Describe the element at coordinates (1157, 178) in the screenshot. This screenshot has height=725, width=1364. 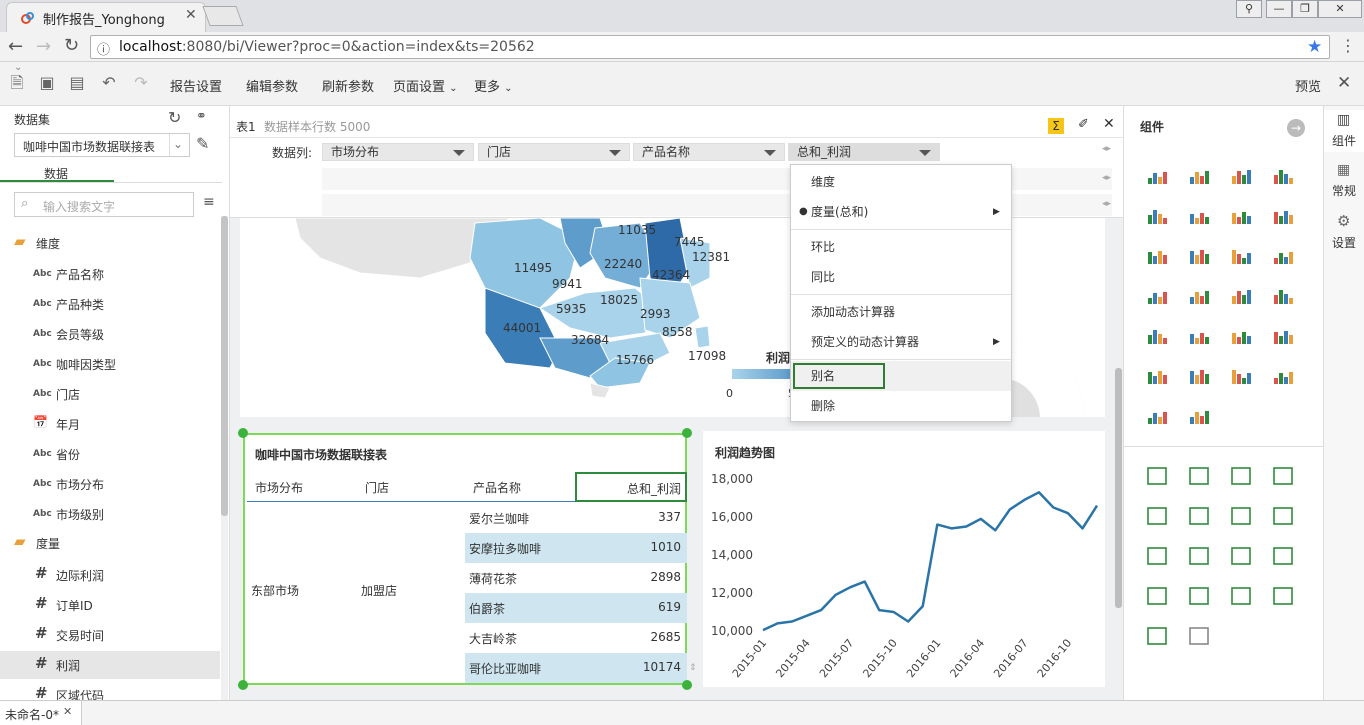
I see `bar-chart-icon` at that location.